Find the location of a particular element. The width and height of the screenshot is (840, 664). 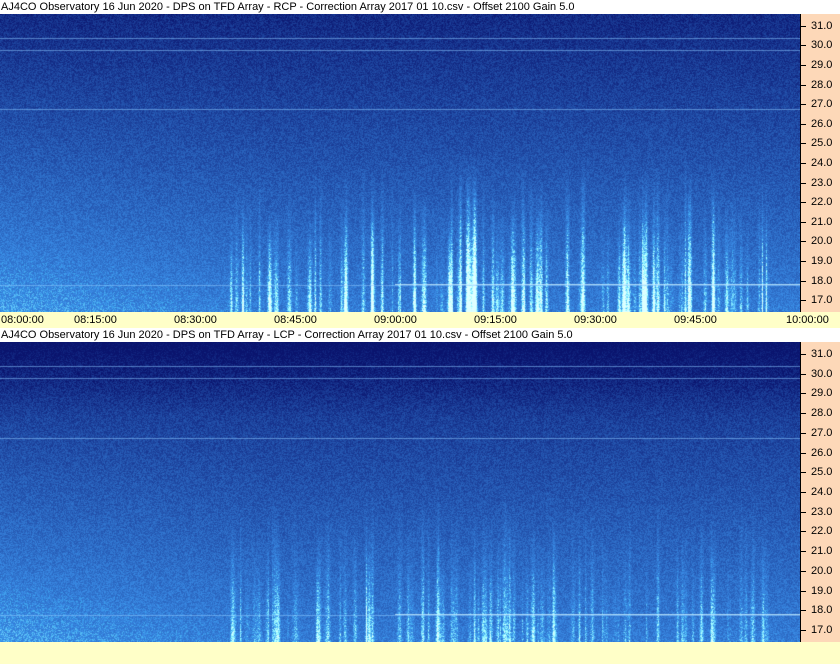

x-tick-label: 08:30:00 is located at coordinates (195, 320).